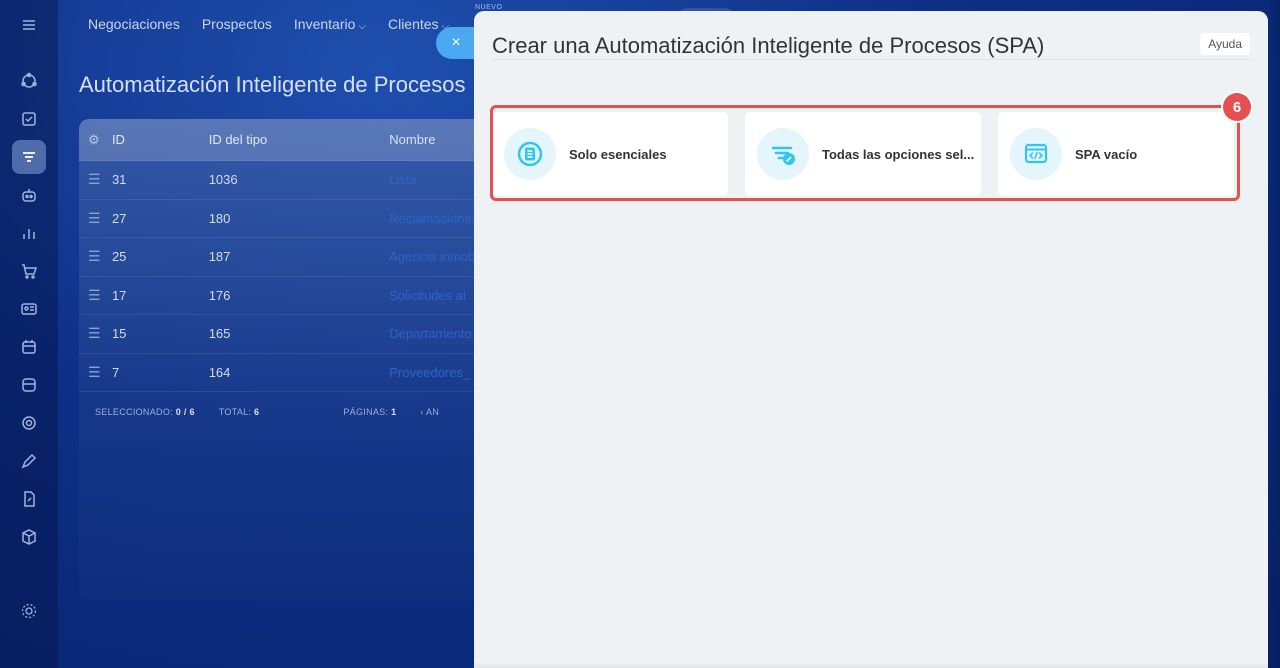 Image resolution: width=1280 pixels, height=668 pixels. I want to click on cell-type-id: 164, so click(219, 372).